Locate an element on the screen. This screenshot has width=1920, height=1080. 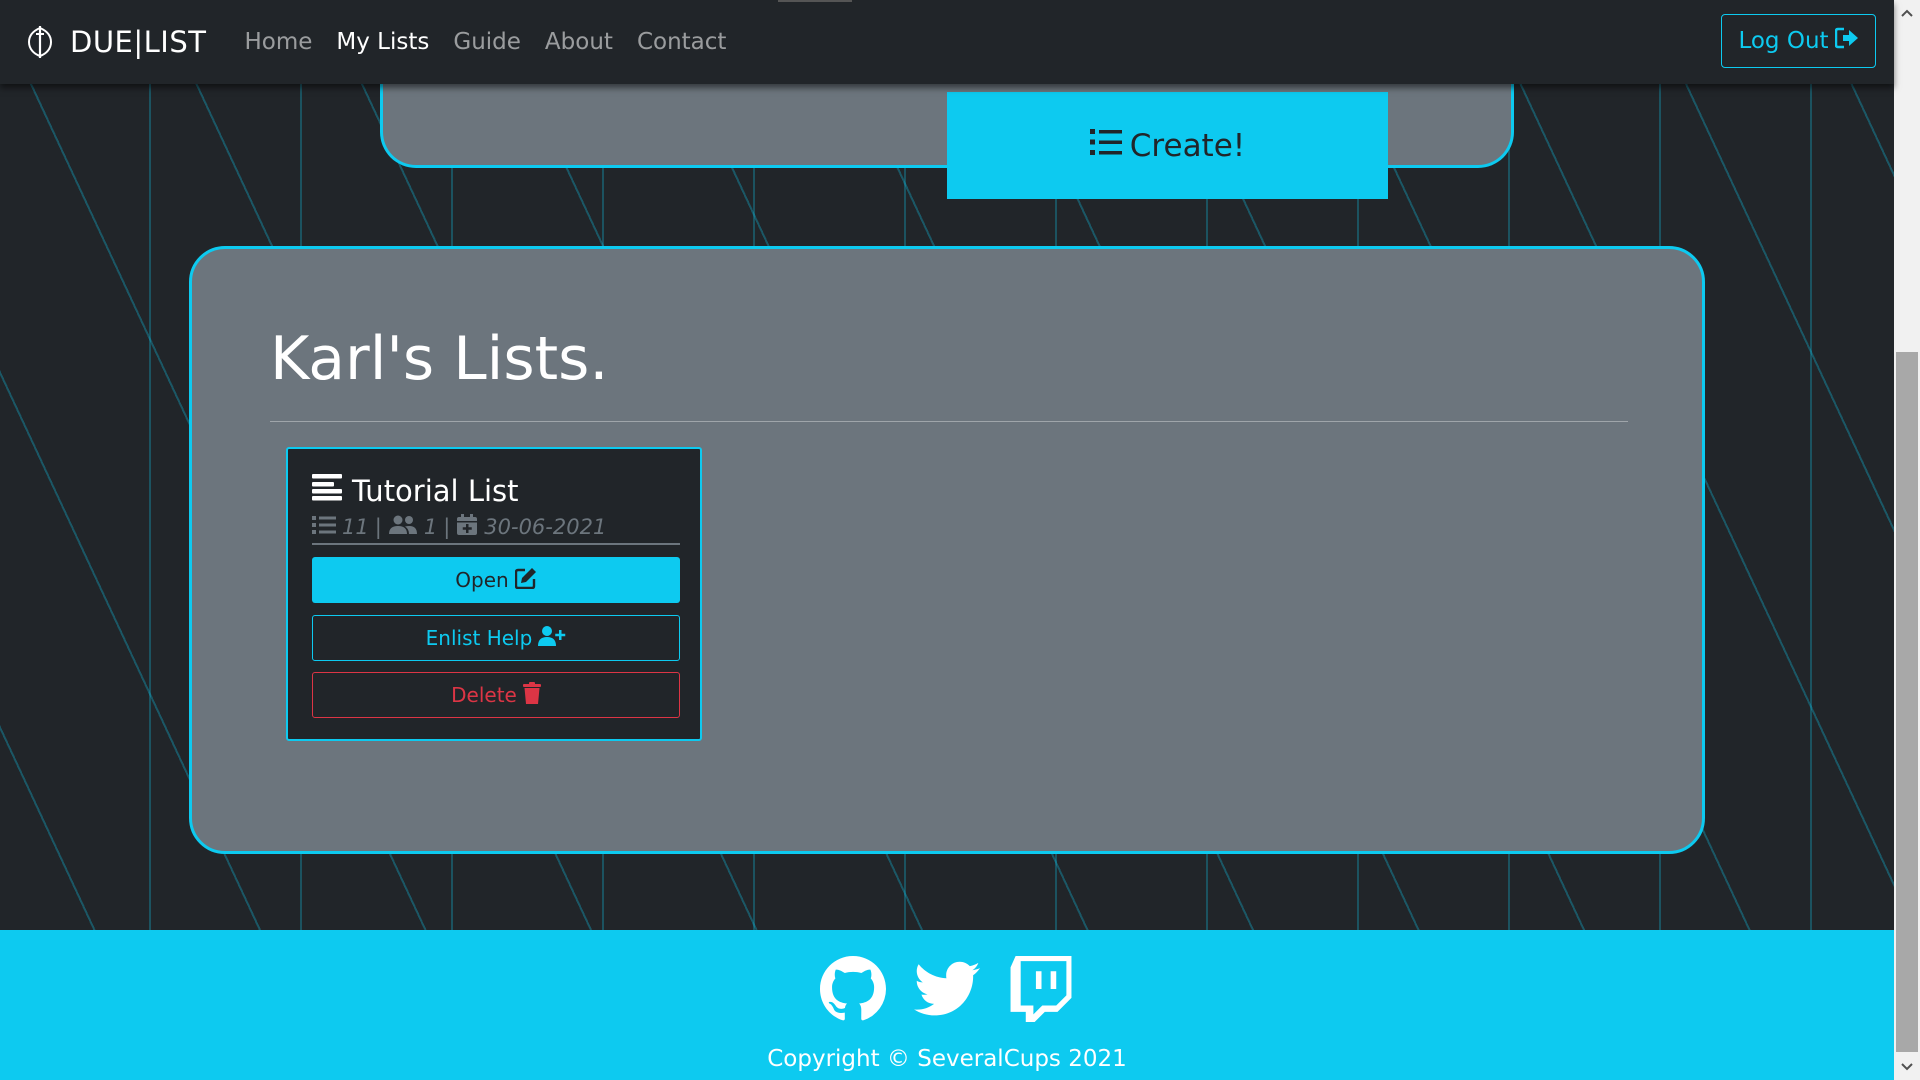
enlist-help-button: Enlist Help is located at coordinates (496, 638).